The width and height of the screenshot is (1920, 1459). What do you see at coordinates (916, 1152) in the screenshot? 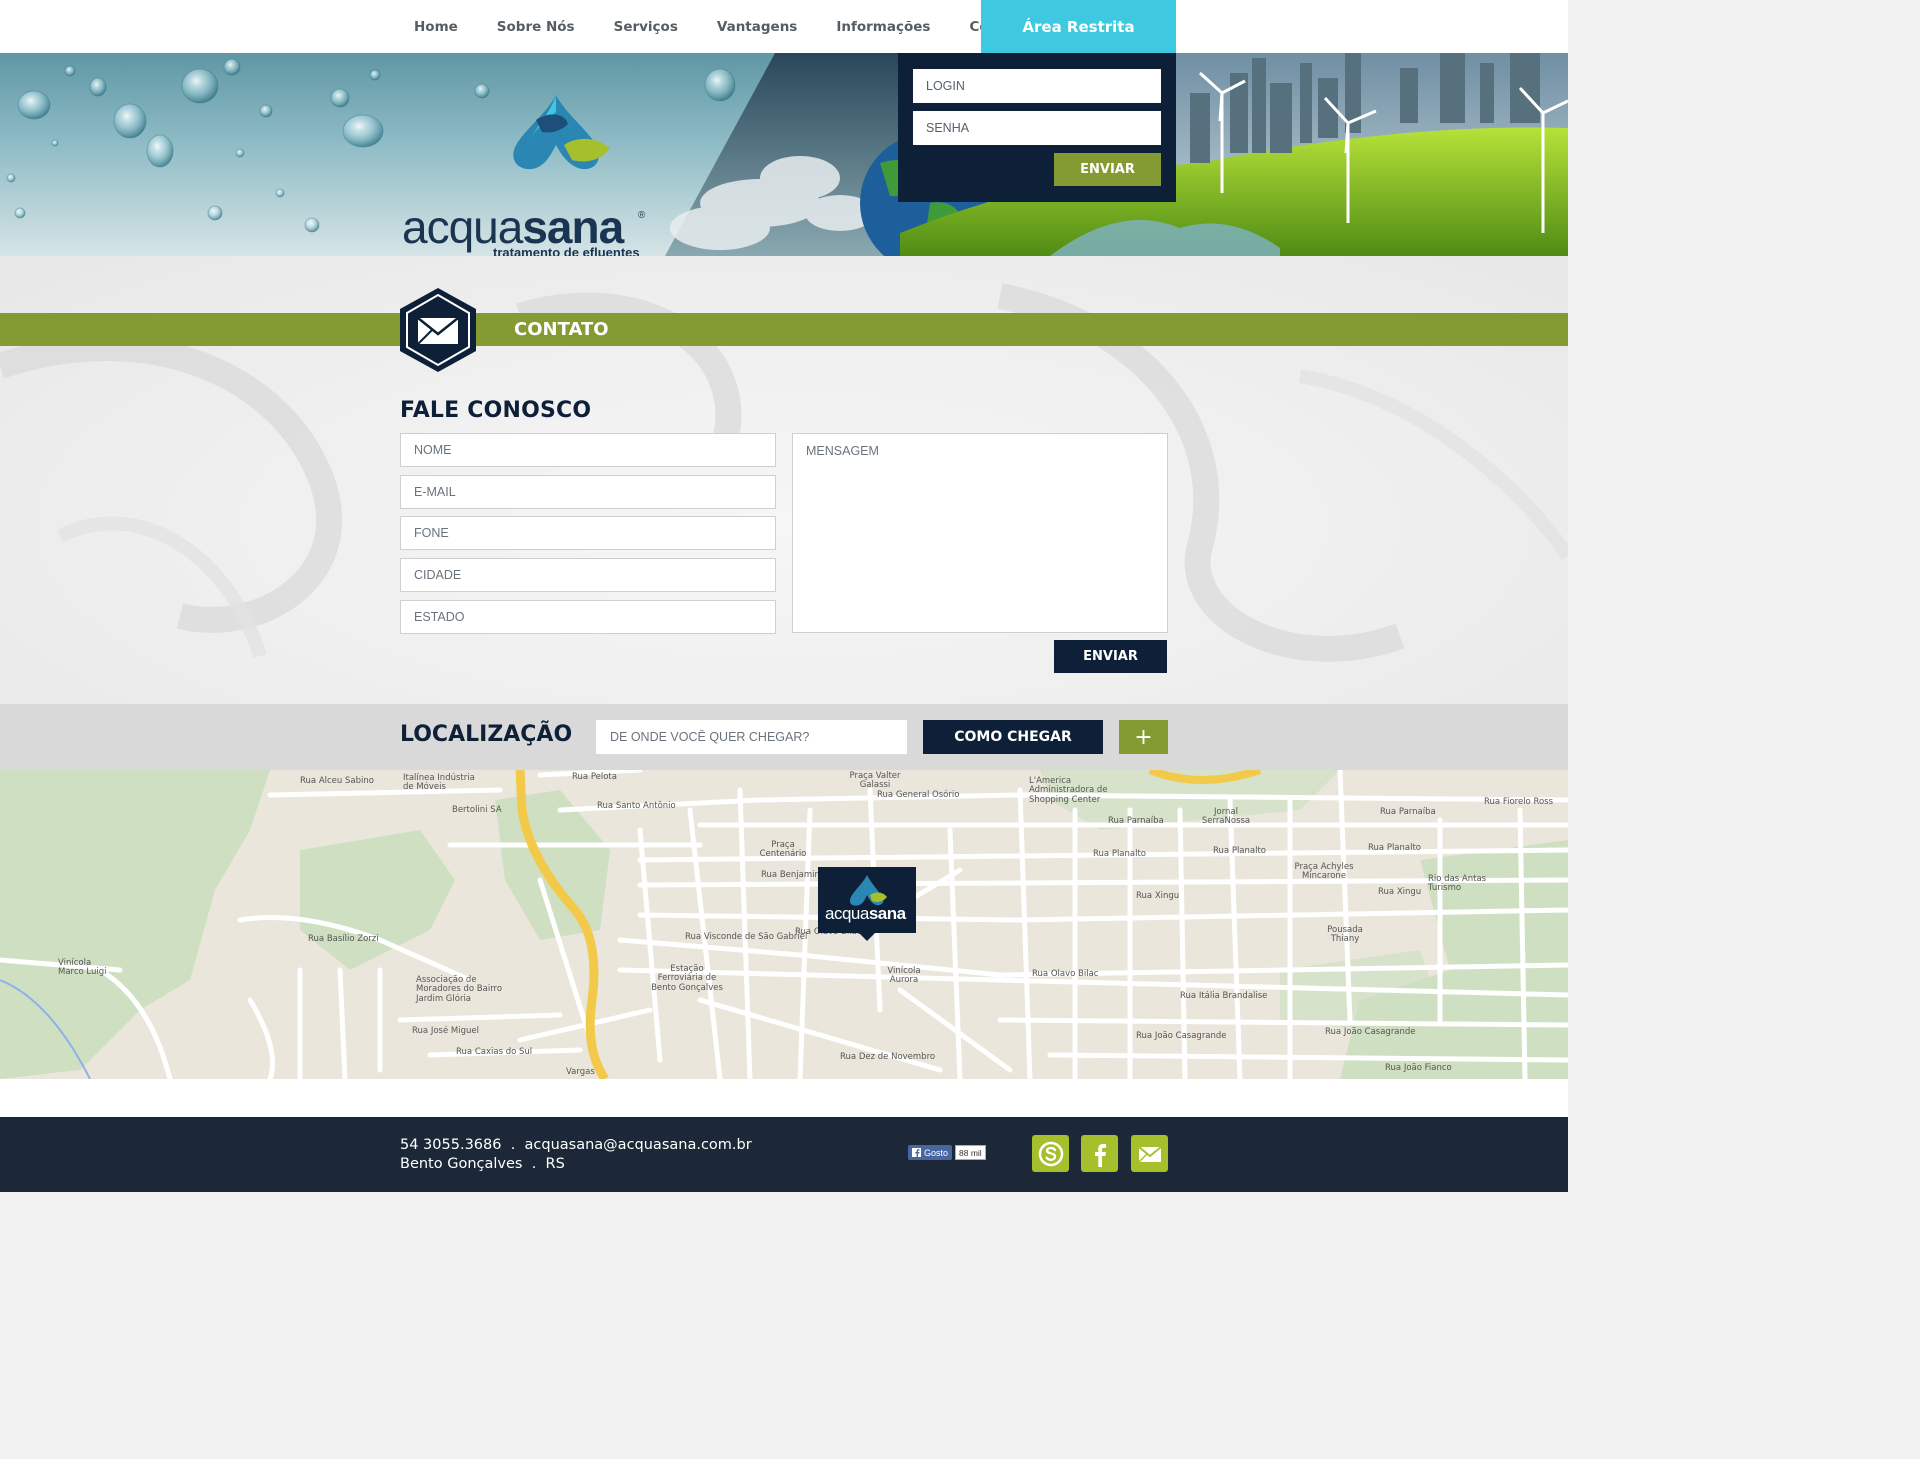
I see `facebook-logo-icon` at bounding box center [916, 1152].